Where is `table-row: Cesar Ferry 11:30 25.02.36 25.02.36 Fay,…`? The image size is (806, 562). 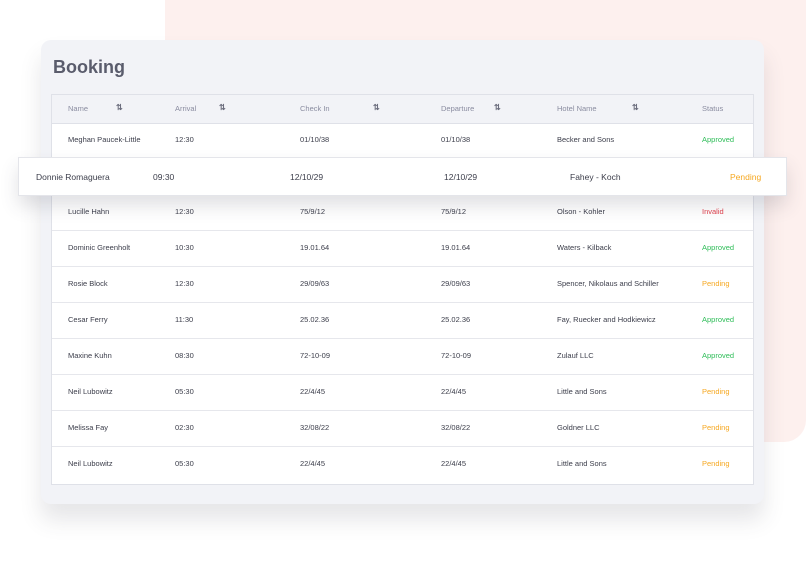
table-row: Cesar Ferry 11:30 25.02.36 25.02.36 Fay,… is located at coordinates (402, 321).